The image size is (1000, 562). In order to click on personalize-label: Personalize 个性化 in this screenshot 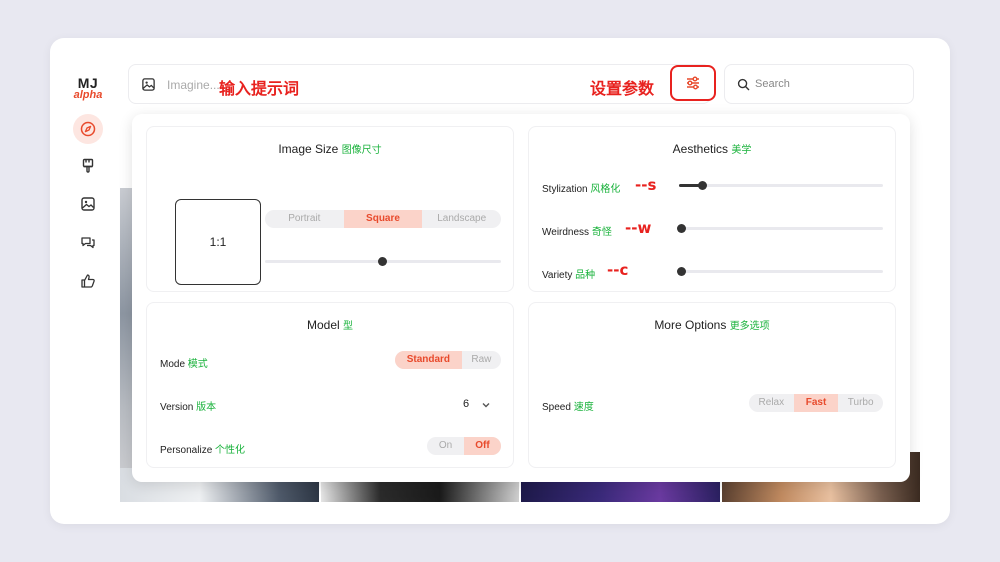, I will do `click(203, 450)`.